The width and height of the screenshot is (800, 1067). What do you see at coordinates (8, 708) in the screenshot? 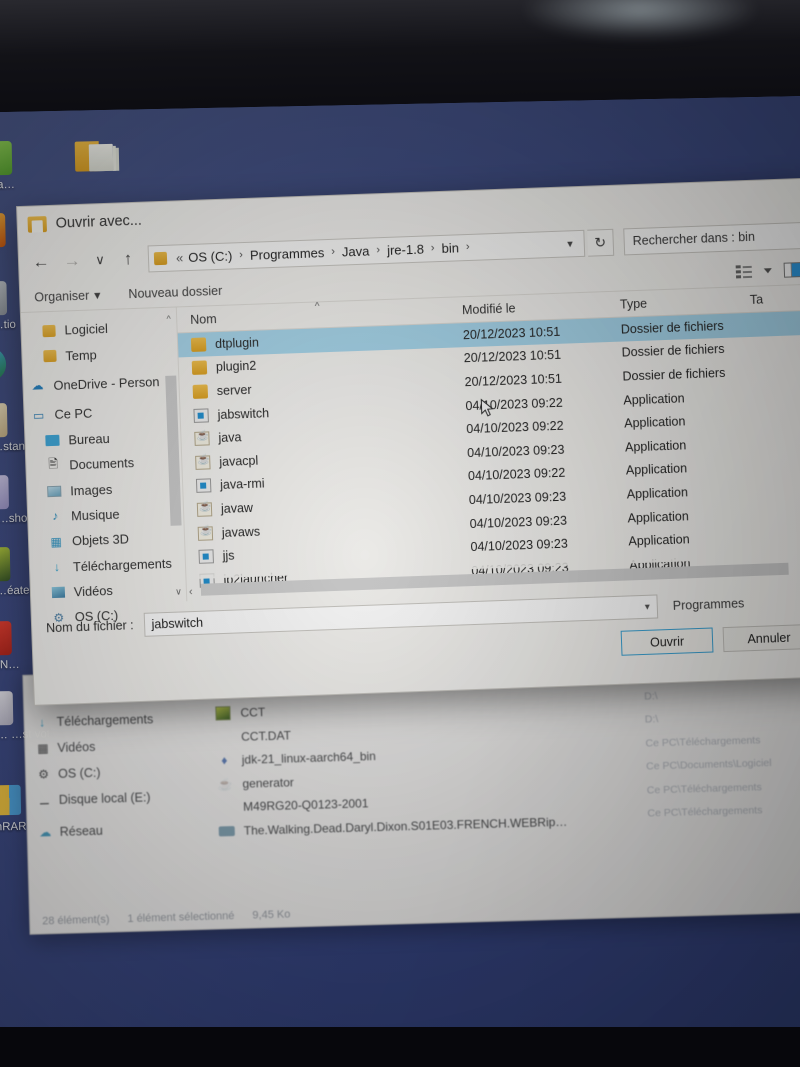
I see `papystreaming-icon` at bounding box center [8, 708].